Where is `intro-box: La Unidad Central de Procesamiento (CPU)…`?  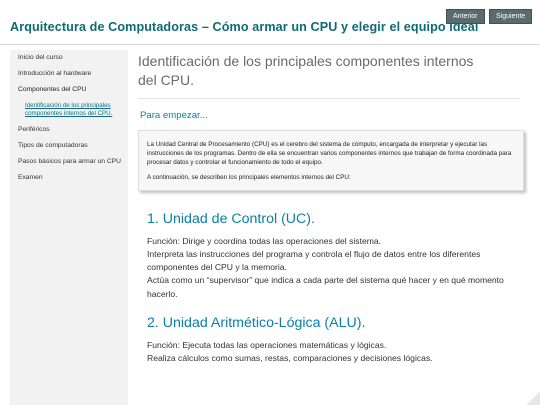 intro-box: La Unidad Central de Procesamiento (CPU)… is located at coordinates (331, 160).